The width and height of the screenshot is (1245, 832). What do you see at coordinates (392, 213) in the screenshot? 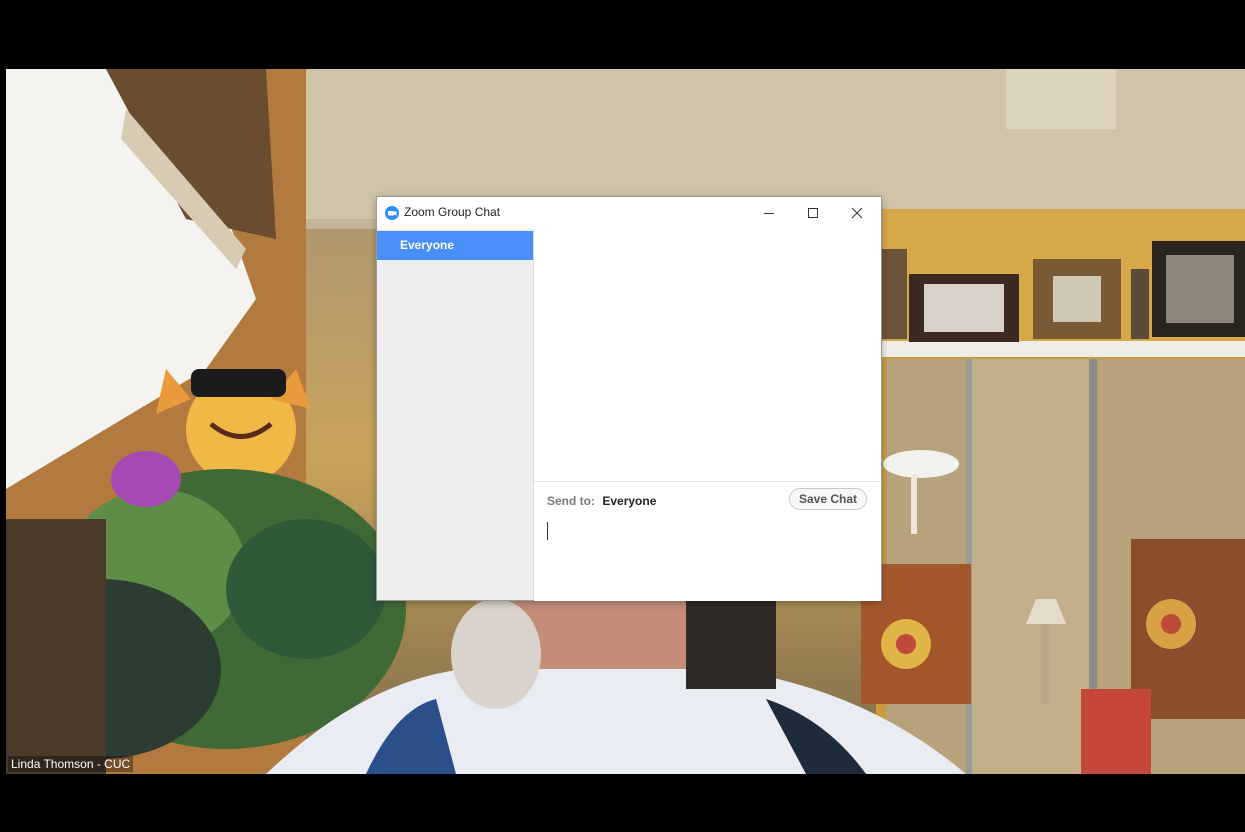
I see `zoom-logo-icon` at bounding box center [392, 213].